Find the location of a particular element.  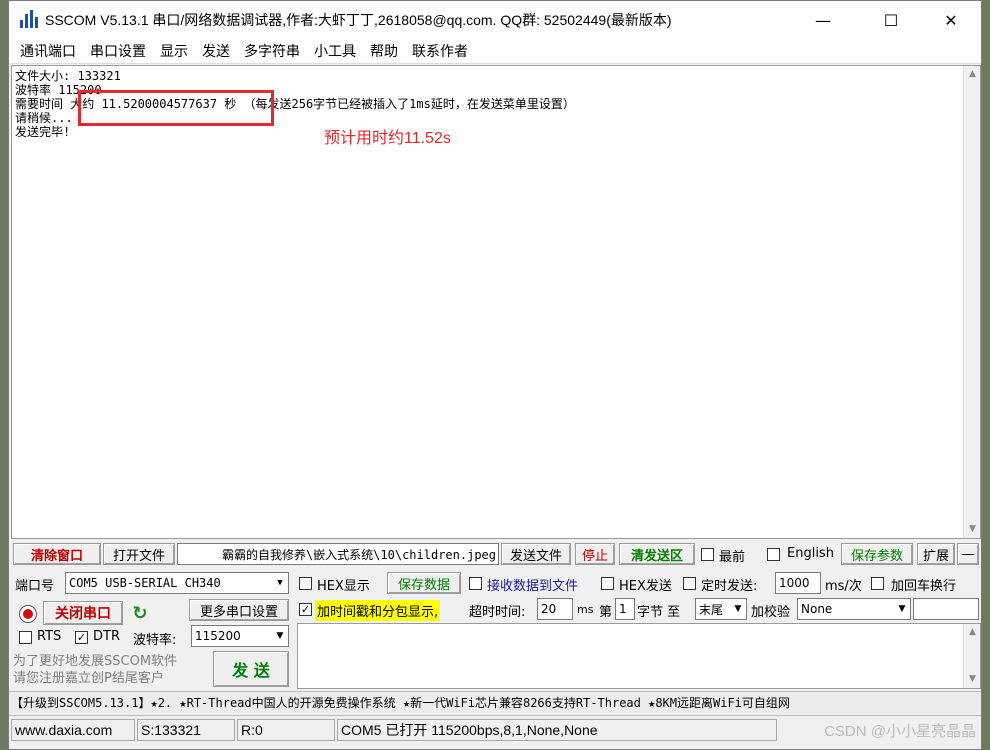

app-icon is located at coordinates (29, 20).